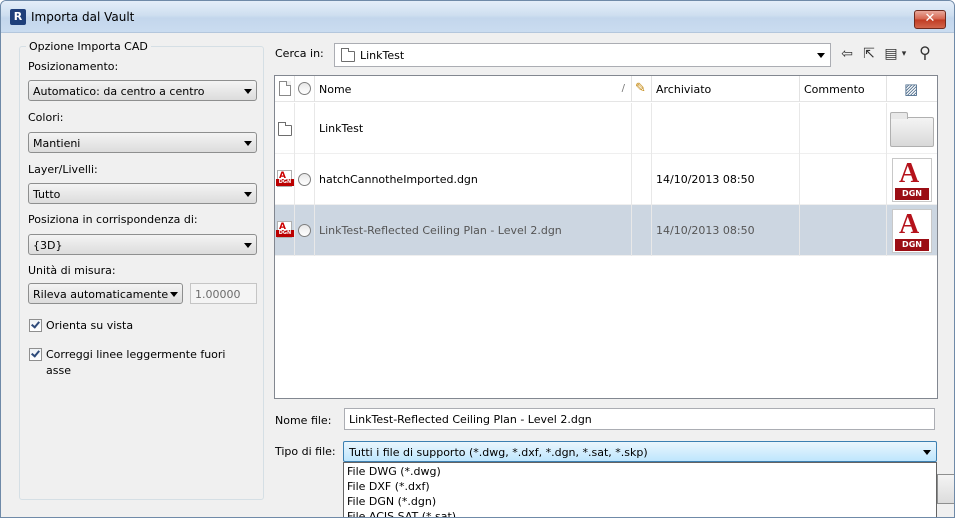 The image size is (955, 518). I want to click on details-view-icon: ▤, so click(891, 54).